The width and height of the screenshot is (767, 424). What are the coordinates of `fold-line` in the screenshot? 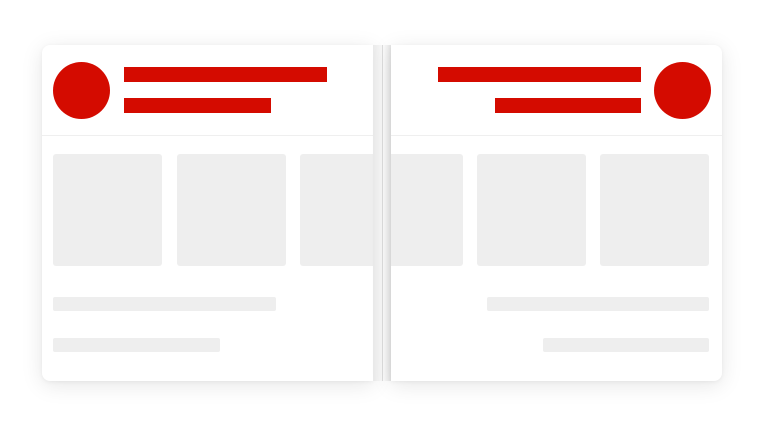 It's located at (382, 213).